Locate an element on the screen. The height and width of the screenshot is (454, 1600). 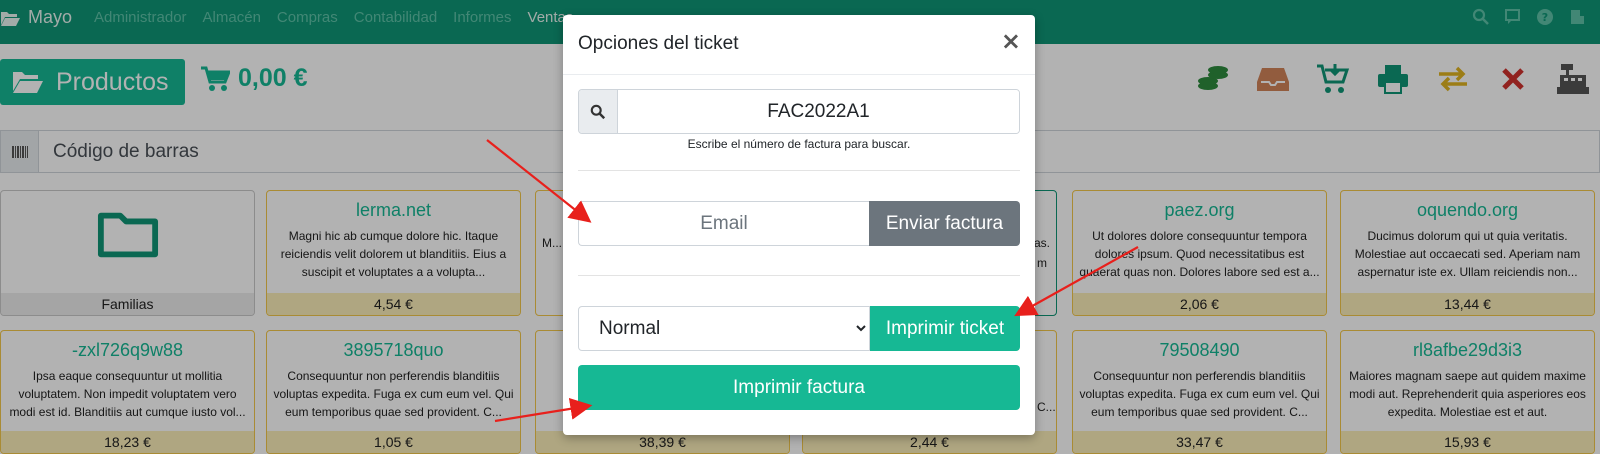
email-input is located at coordinates (723, 223).